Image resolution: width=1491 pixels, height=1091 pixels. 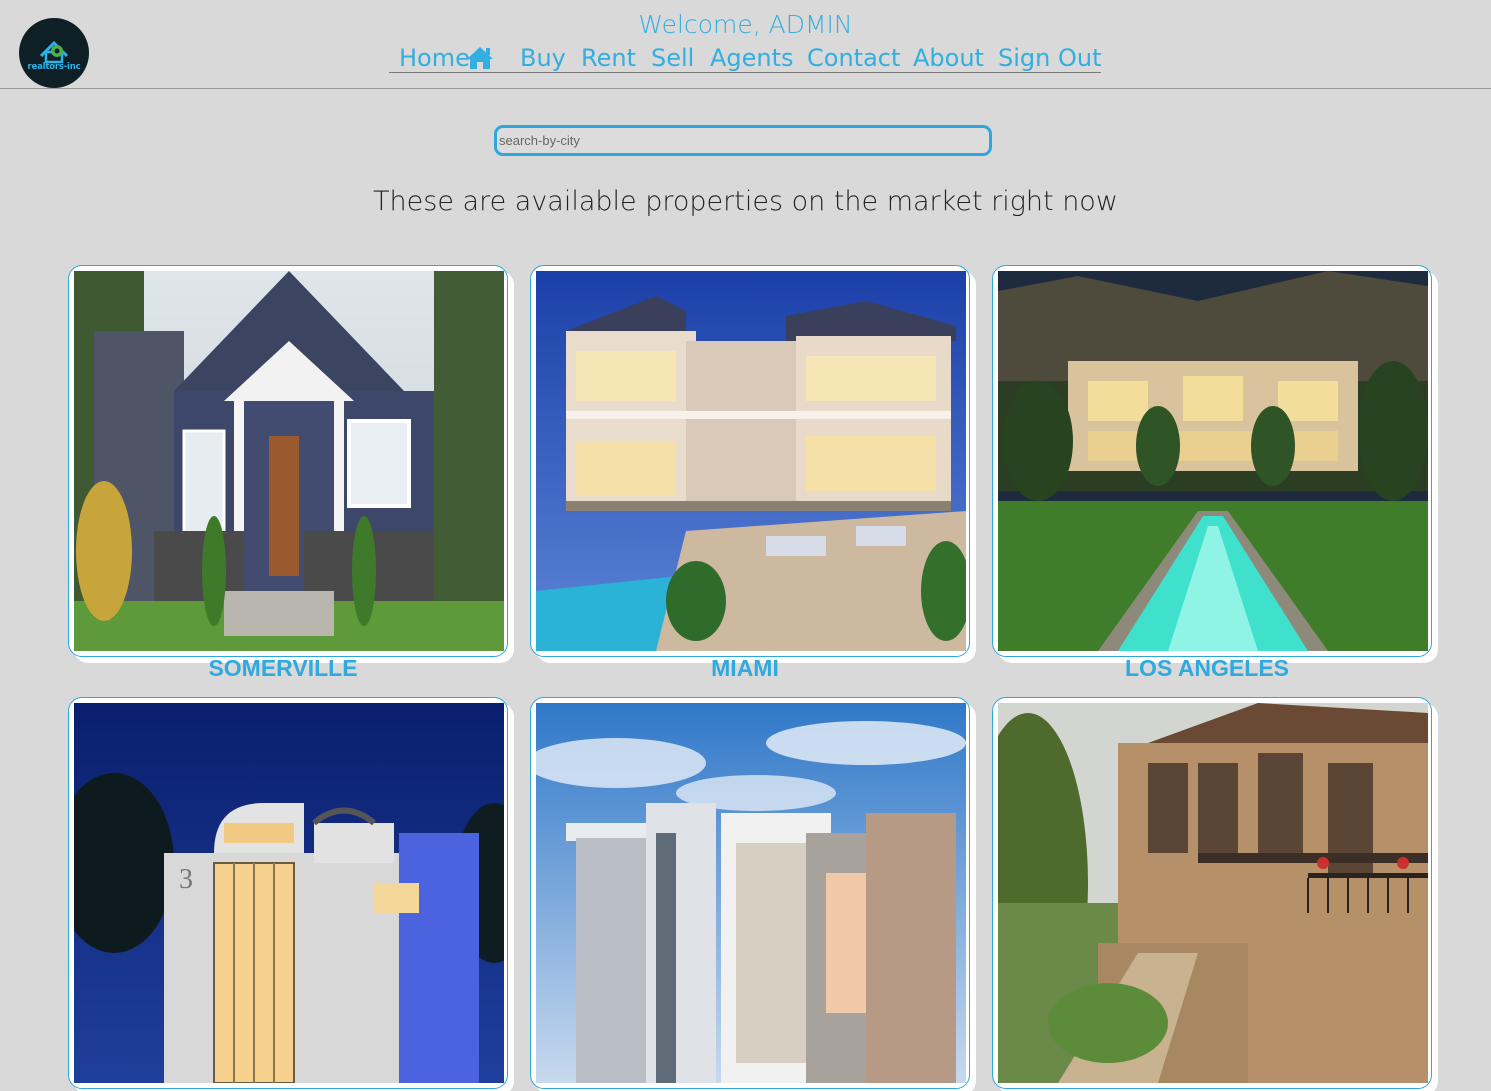 I want to click on nav-sign-out: Sign Out, so click(x=1050, y=58).